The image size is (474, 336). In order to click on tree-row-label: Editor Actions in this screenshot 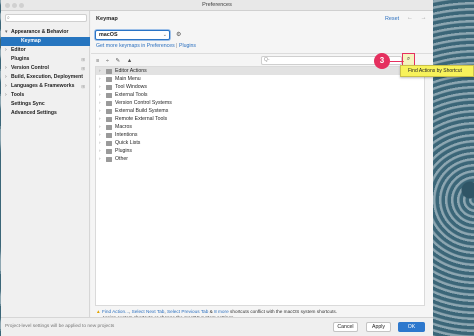, I will do `click(131, 71)`.